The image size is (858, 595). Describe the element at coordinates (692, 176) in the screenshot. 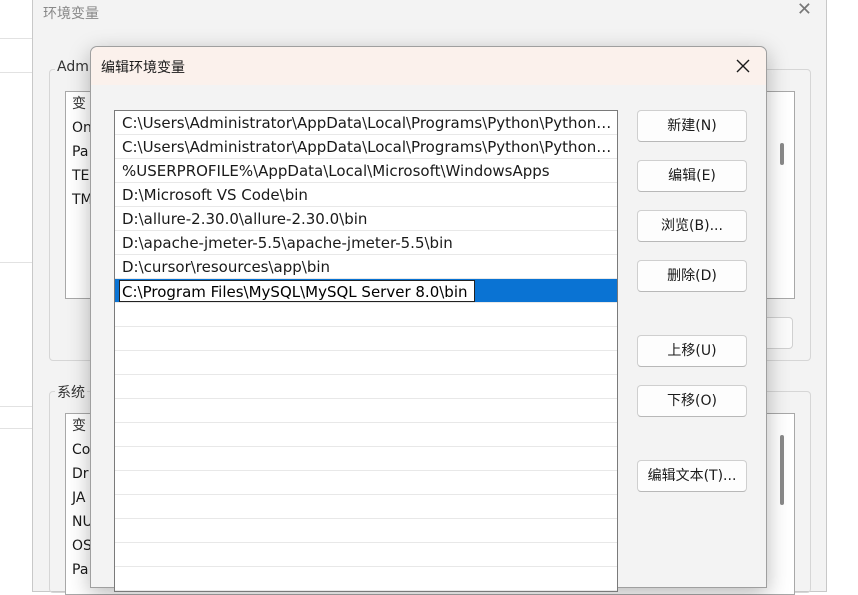

I see `edit-button: 编辑(E)` at that location.